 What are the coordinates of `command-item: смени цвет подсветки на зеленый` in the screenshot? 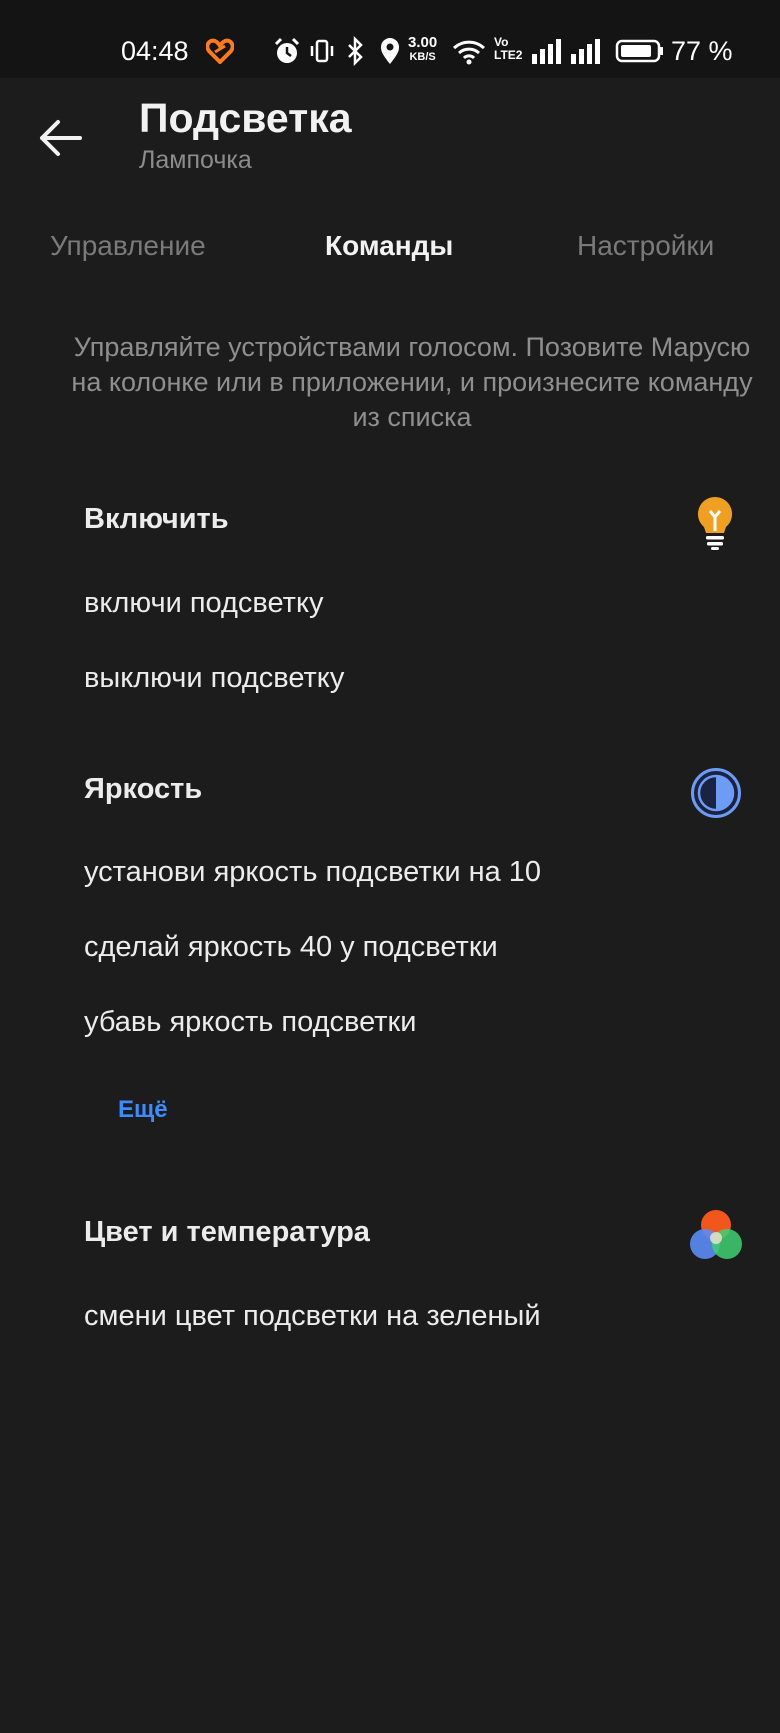 It's located at (312, 1316).